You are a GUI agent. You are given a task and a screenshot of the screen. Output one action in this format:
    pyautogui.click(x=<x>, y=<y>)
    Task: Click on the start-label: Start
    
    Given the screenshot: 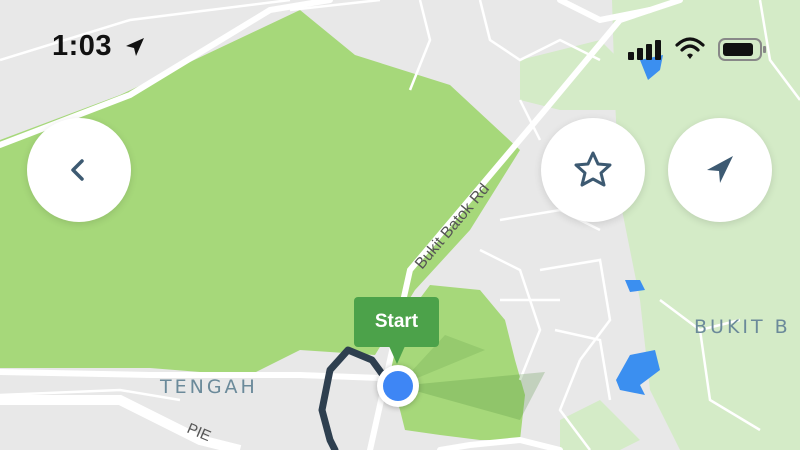 What is the action you would take?
    pyautogui.click(x=396, y=322)
    